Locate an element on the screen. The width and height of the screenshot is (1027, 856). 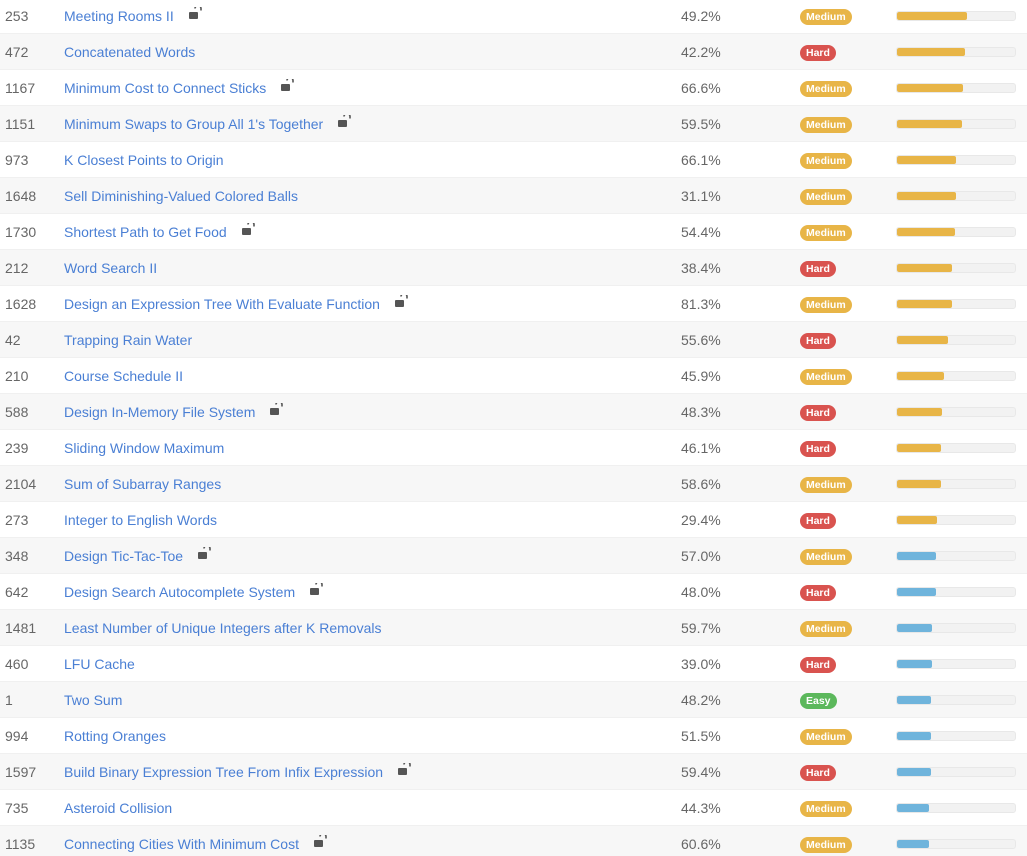
unlock-icon is located at coordinates (275, 410).